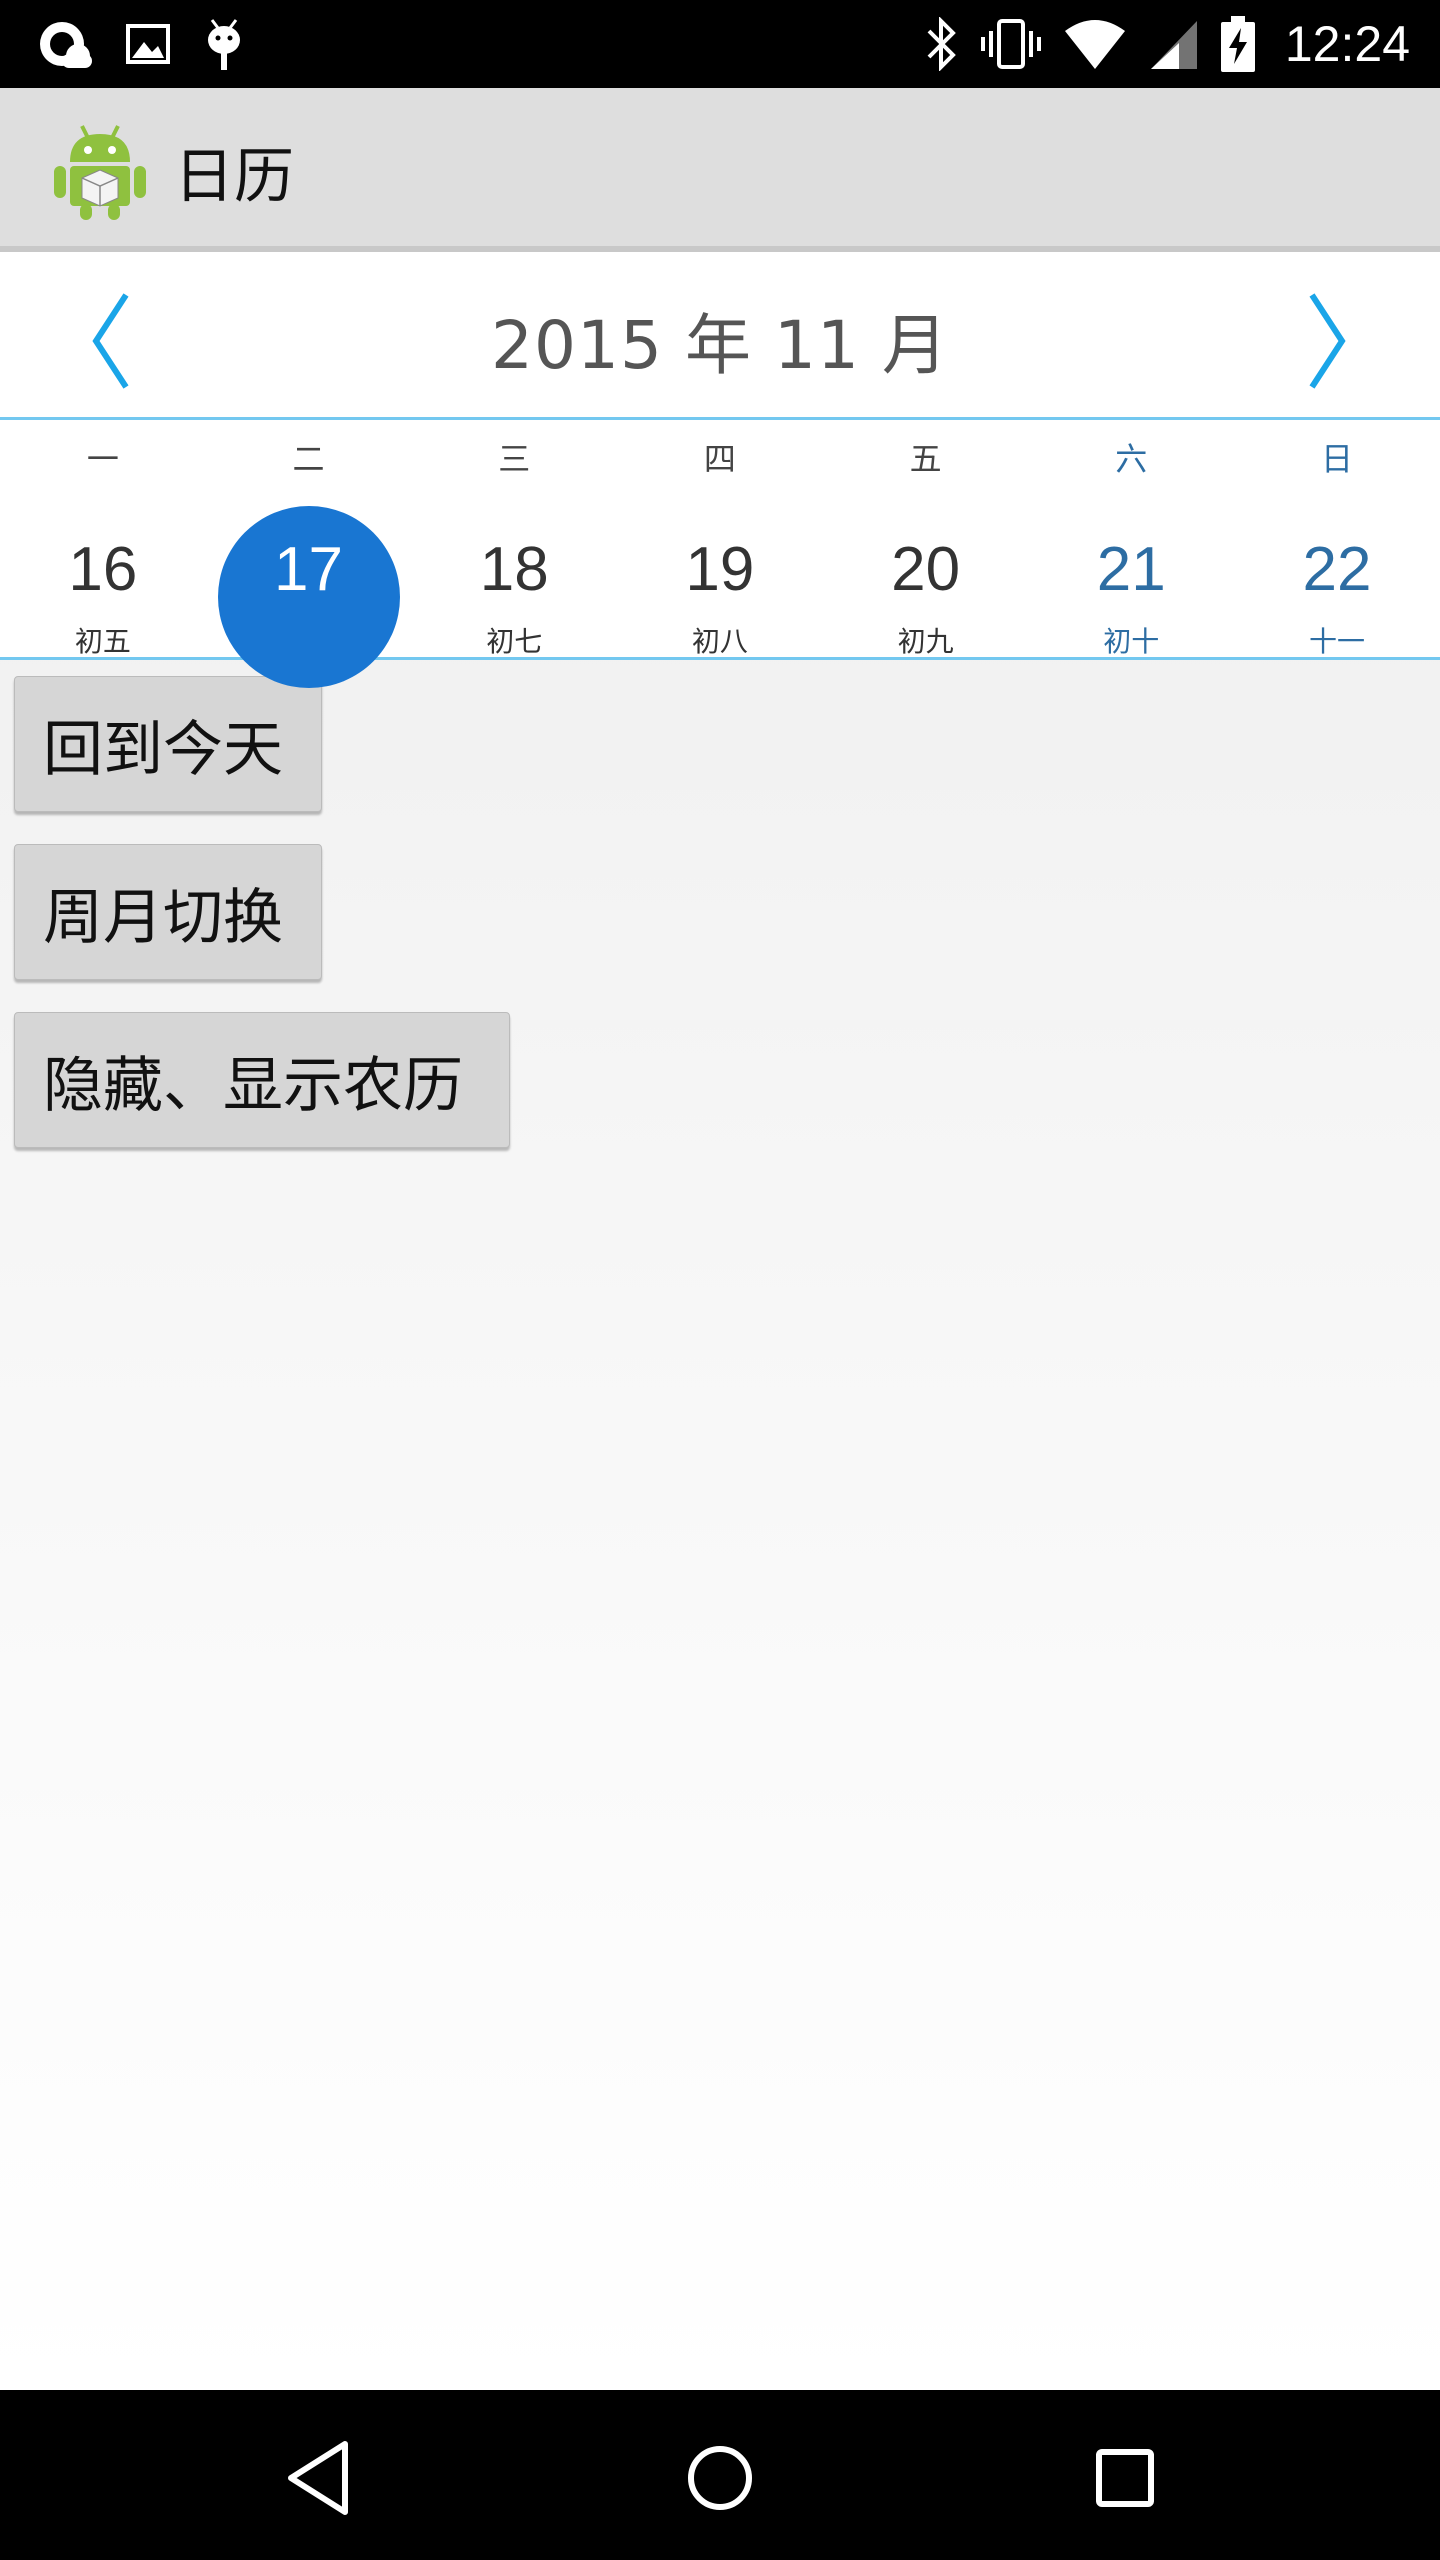 The image size is (1440, 2560). I want to click on chevron-right-icon, so click(1328, 343).